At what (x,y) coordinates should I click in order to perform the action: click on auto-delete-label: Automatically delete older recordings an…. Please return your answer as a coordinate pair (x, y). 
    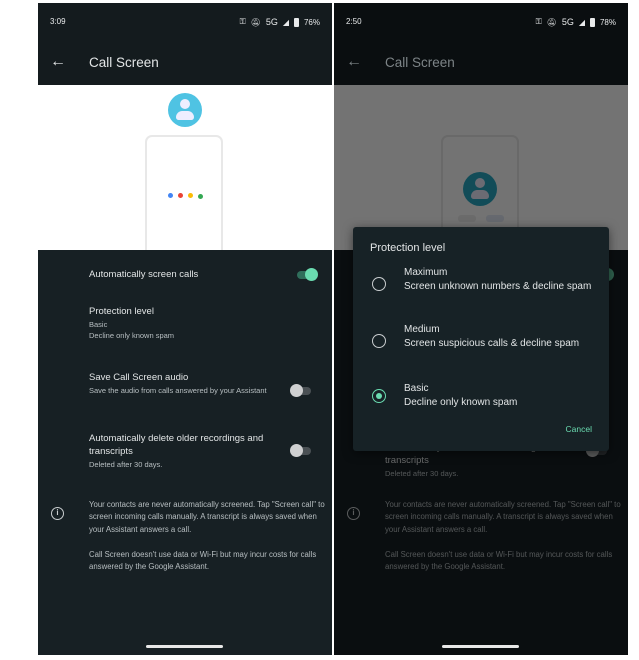
    Looking at the image, I should click on (176, 445).